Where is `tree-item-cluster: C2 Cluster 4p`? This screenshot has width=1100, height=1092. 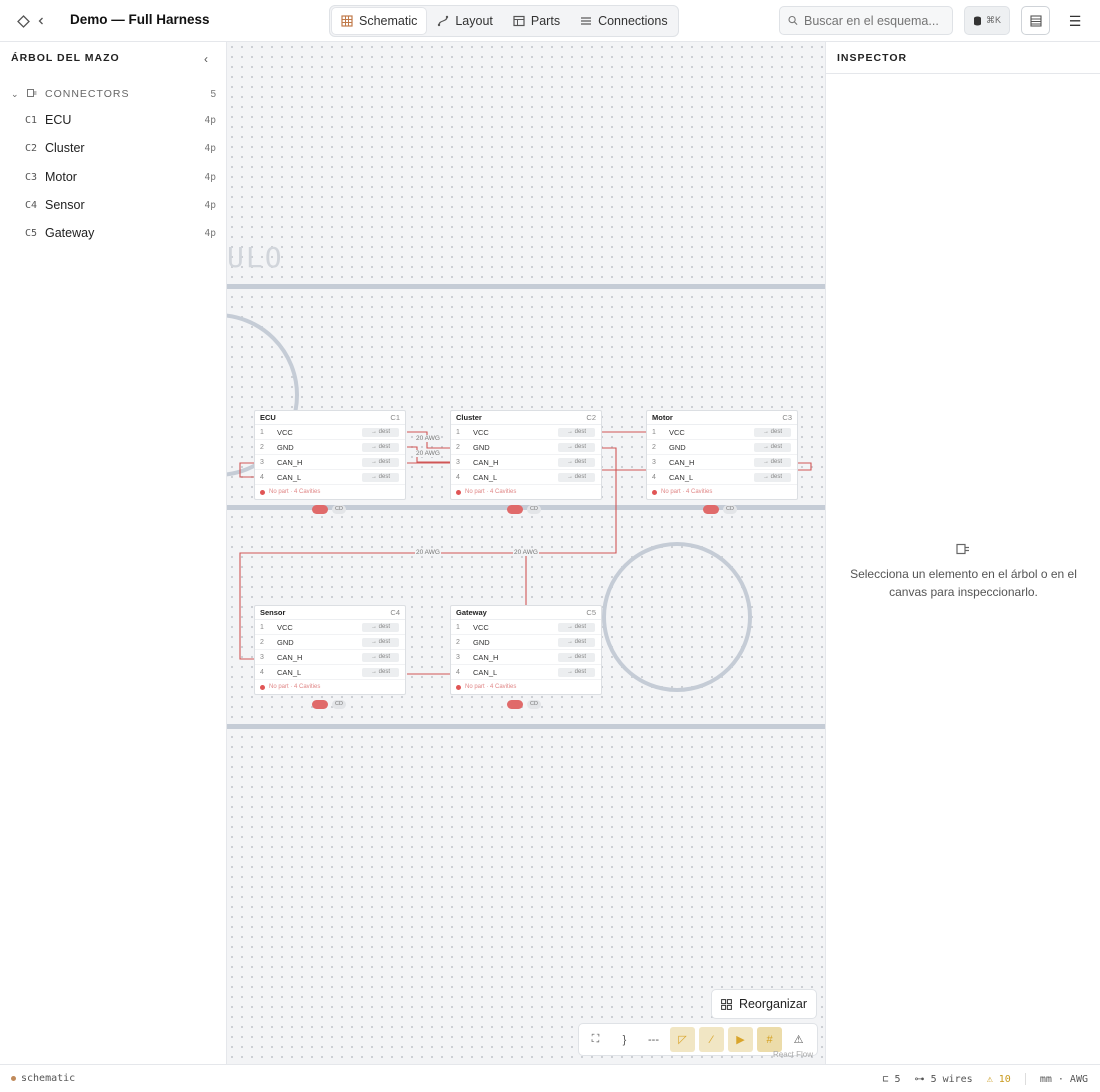 tree-item-cluster: C2 Cluster 4p is located at coordinates (120, 148).